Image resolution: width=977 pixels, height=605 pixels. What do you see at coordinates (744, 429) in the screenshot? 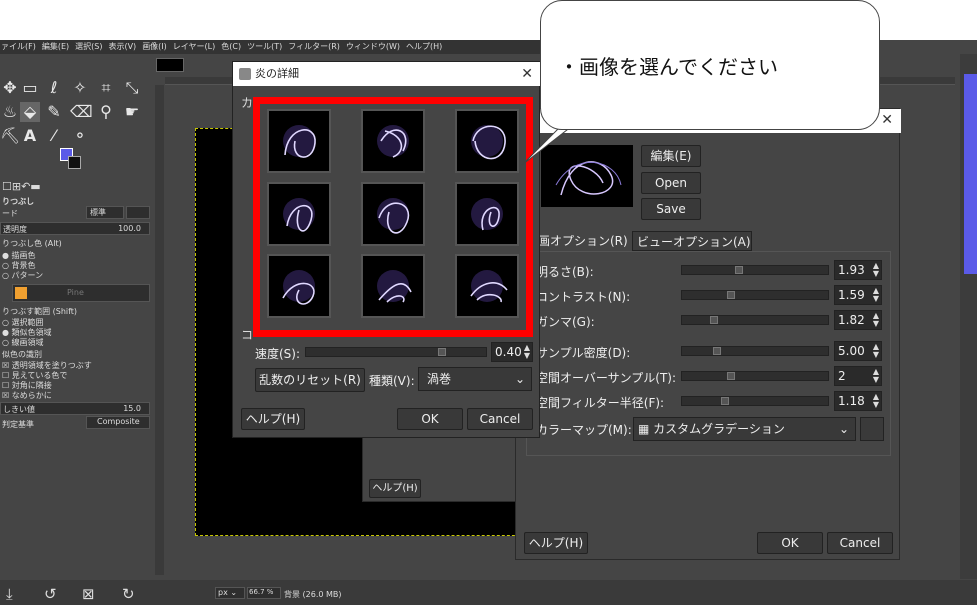
I see `colormap-select: ▦ カスタムグラデーション ⌄` at bounding box center [744, 429].